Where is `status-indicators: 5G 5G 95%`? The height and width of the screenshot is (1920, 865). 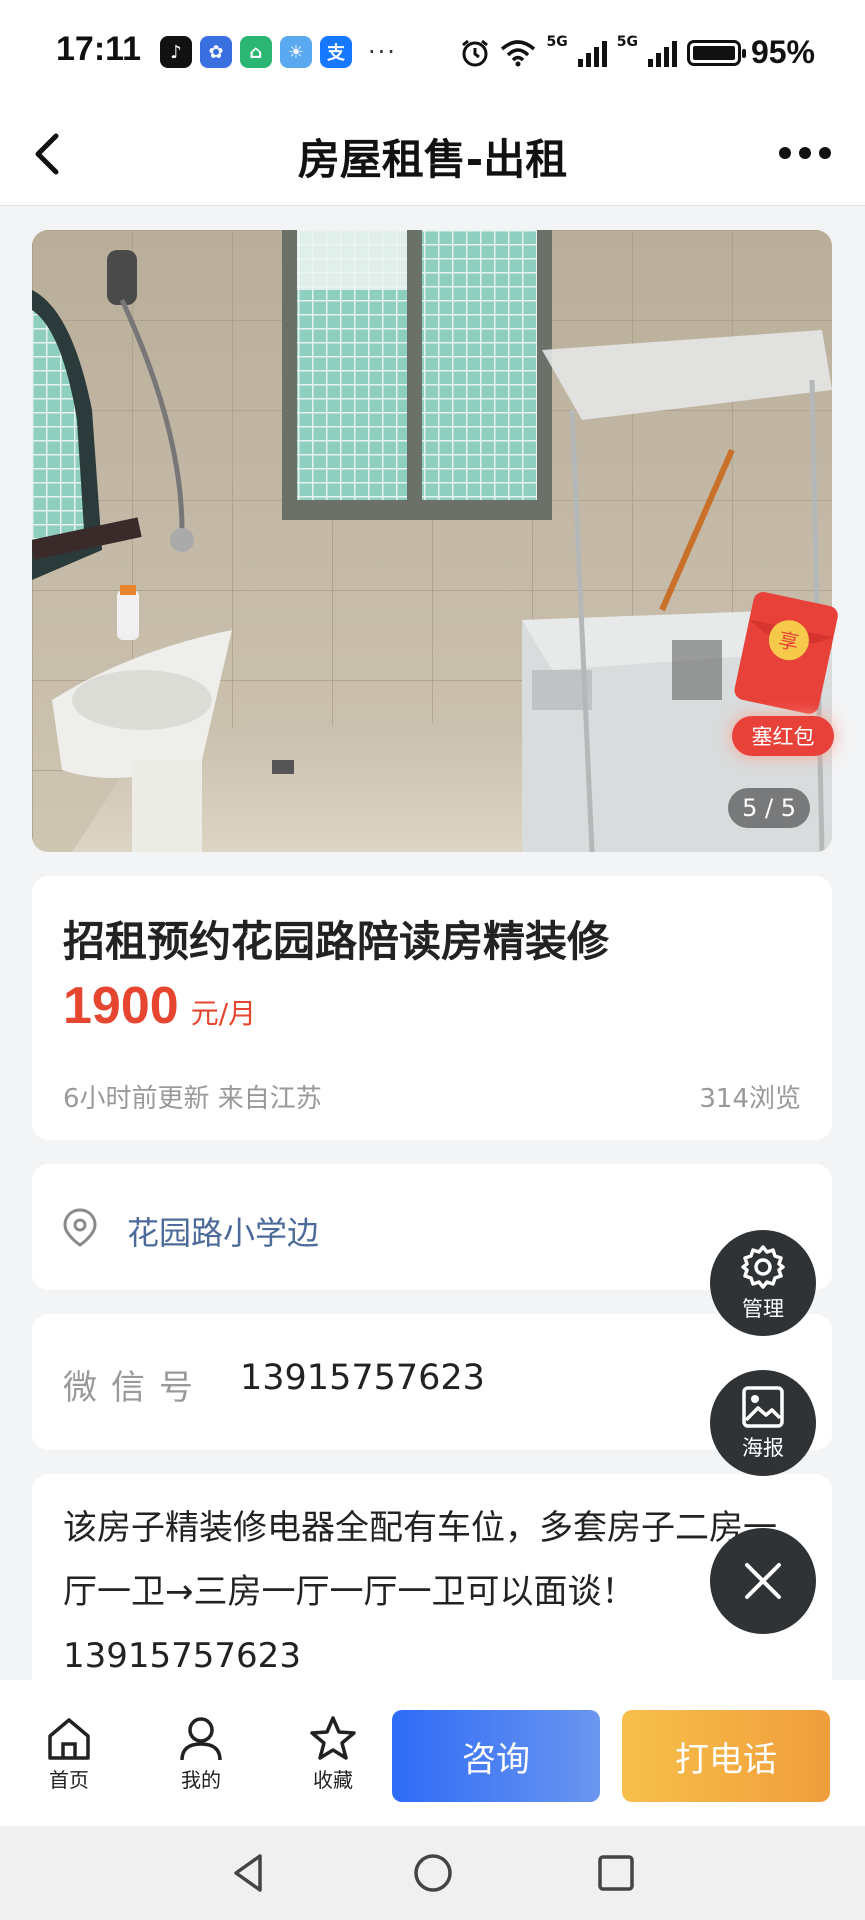
status-indicators: 5G 5G 95% is located at coordinates (637, 52).